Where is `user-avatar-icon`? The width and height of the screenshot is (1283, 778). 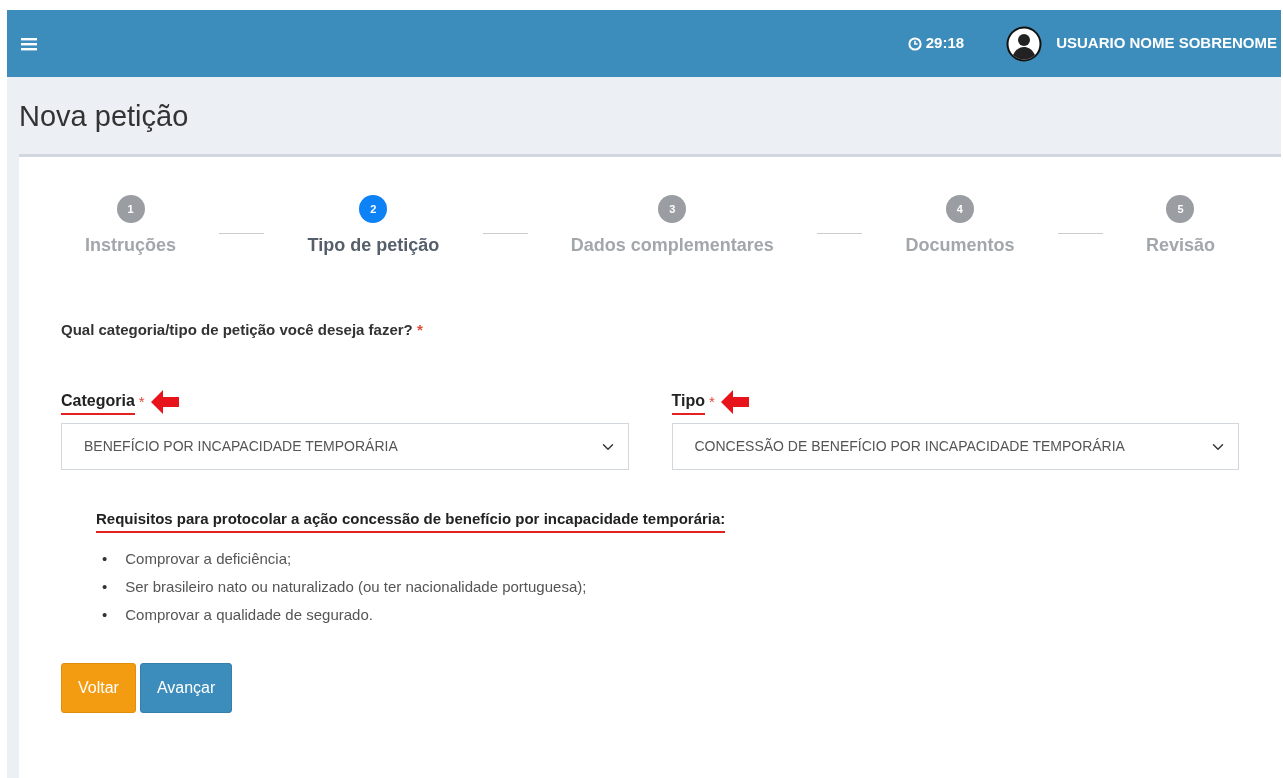
user-avatar-icon is located at coordinates (1024, 43).